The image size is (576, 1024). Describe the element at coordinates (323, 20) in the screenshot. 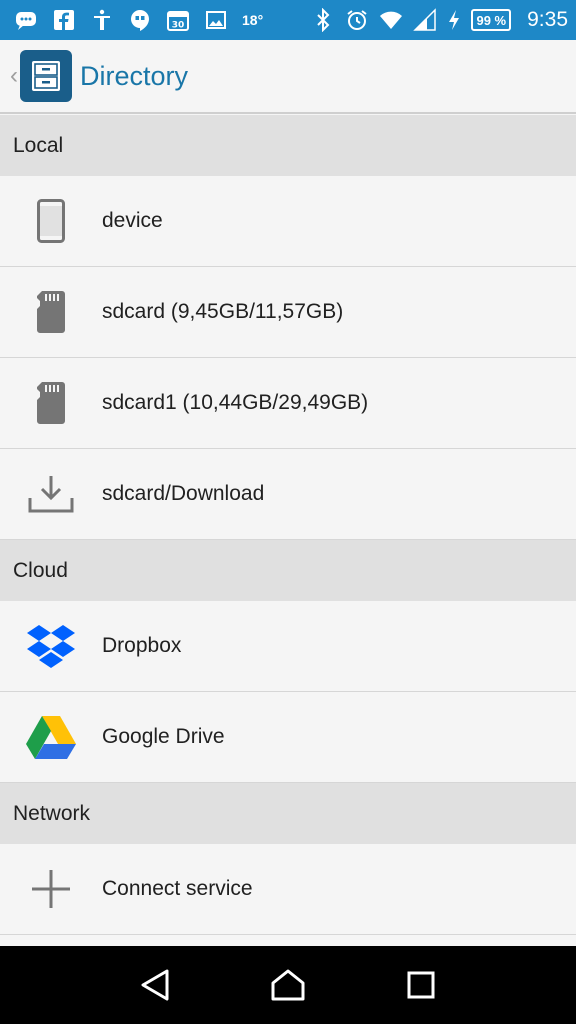

I see `bluetooth-icon` at that location.